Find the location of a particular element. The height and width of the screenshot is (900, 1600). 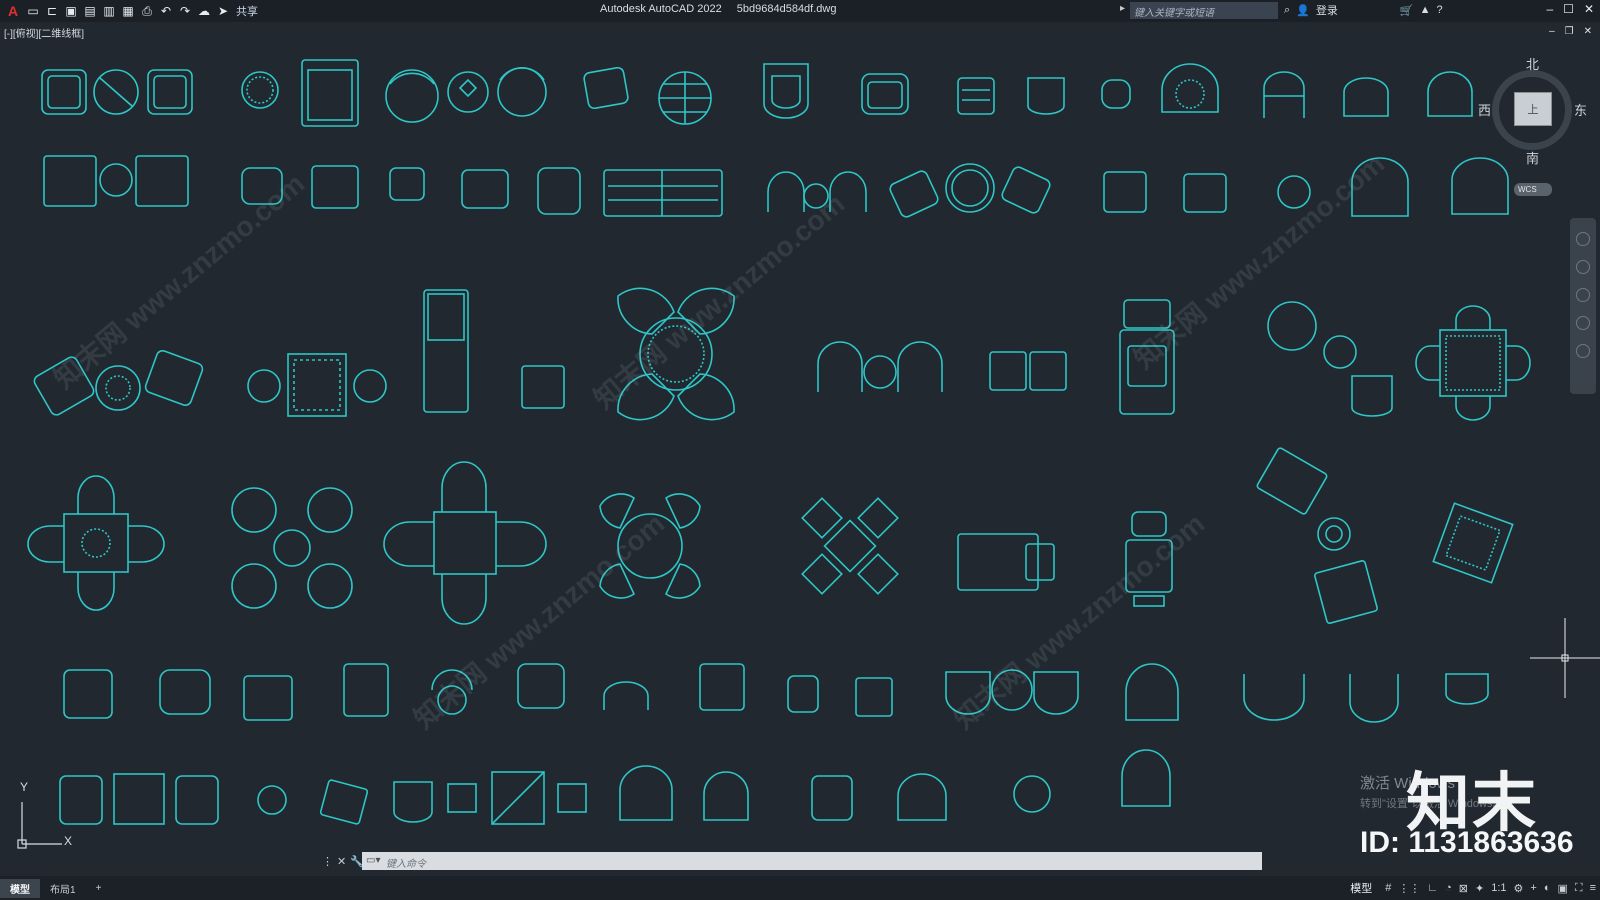

viewcube: 上 北 南 西 东 is located at coordinates (1532, 111).